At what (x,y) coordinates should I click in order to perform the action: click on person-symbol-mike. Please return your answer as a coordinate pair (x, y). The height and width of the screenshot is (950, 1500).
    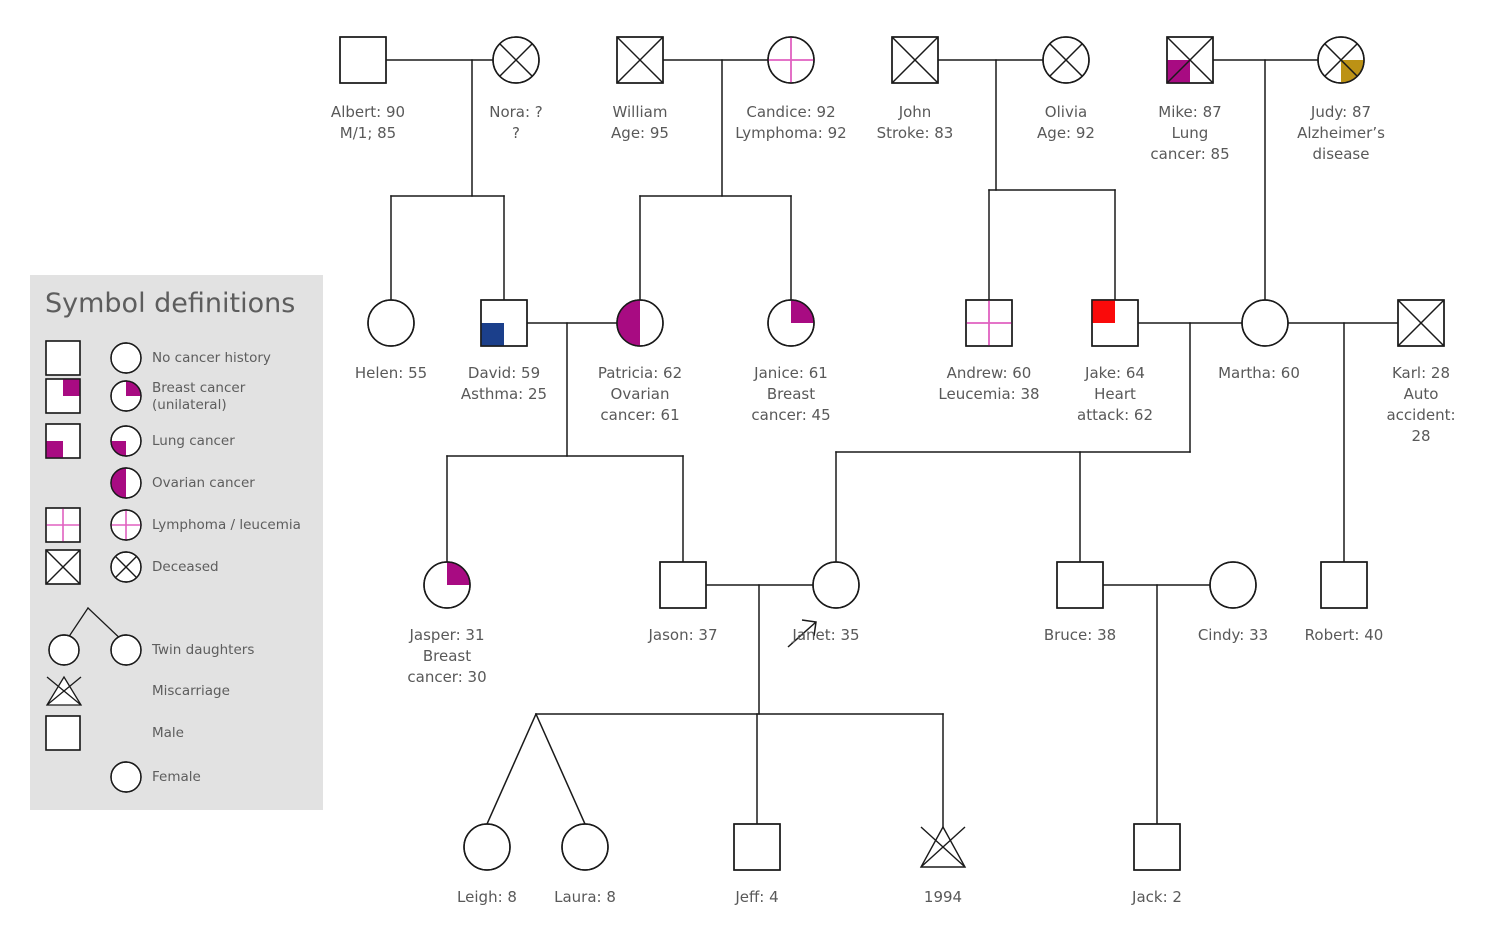
    Looking at the image, I should click on (1190, 60).